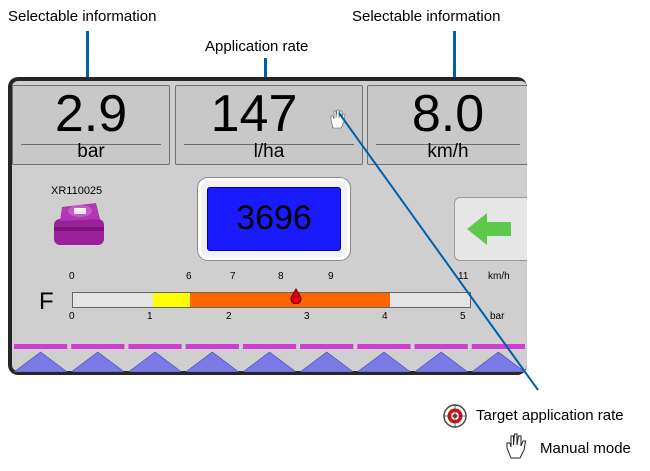 The width and height of the screenshot is (650, 471). What do you see at coordinates (497, 316) in the screenshot?
I see `pressure-unit-label: bar` at bounding box center [497, 316].